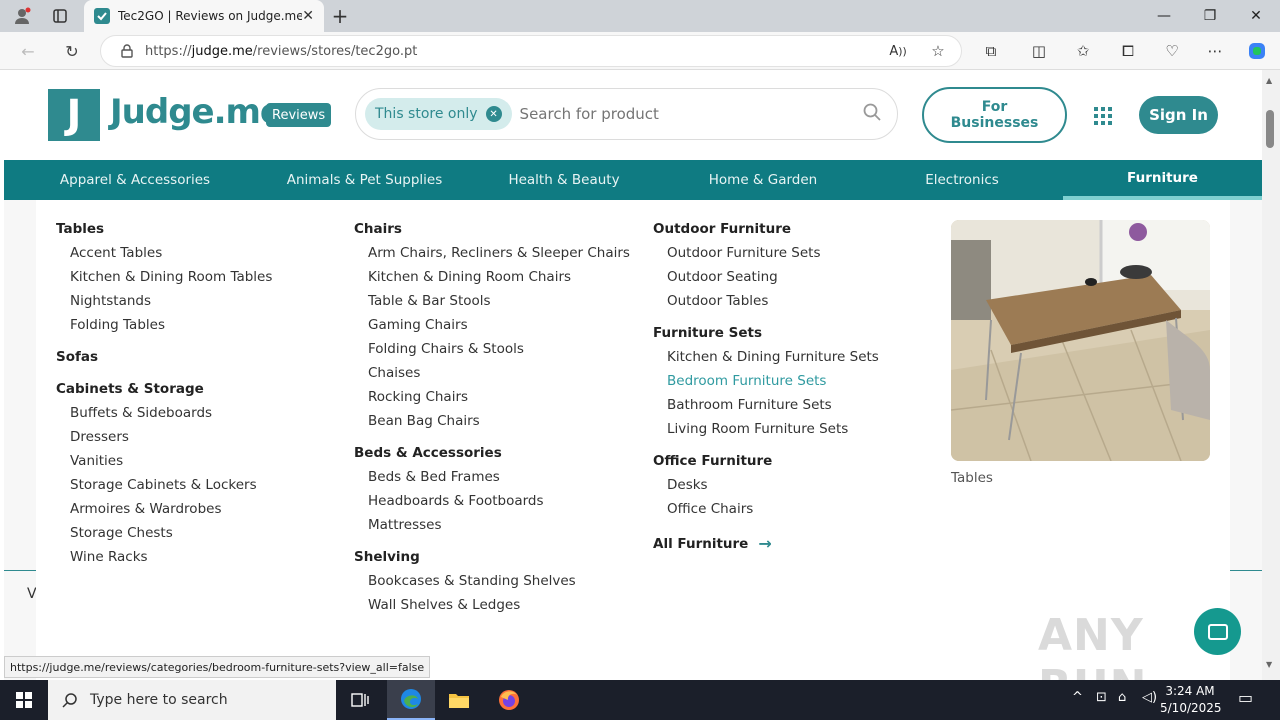 The width and height of the screenshot is (1280, 720). Describe the element at coordinates (492, 328) in the screenshot. I see `menu-item: Gaming Chairs` at that location.